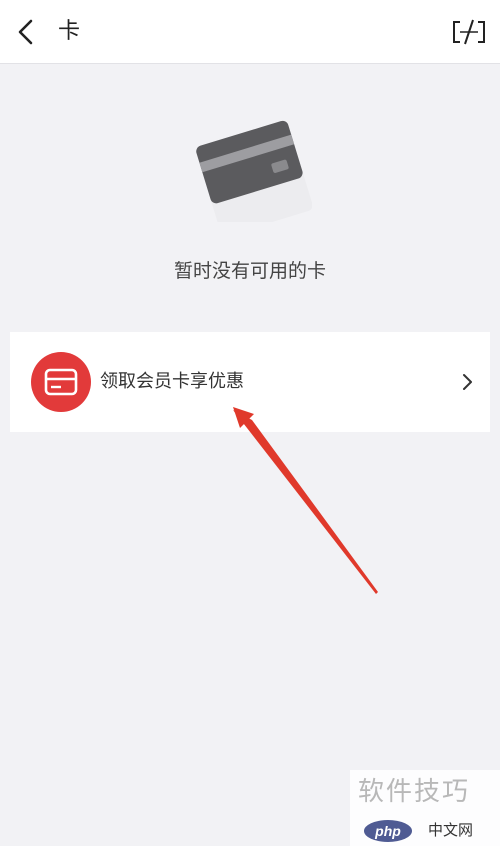 This screenshot has width=500, height=846. I want to click on watermark-text: 软件技巧, so click(414, 792).